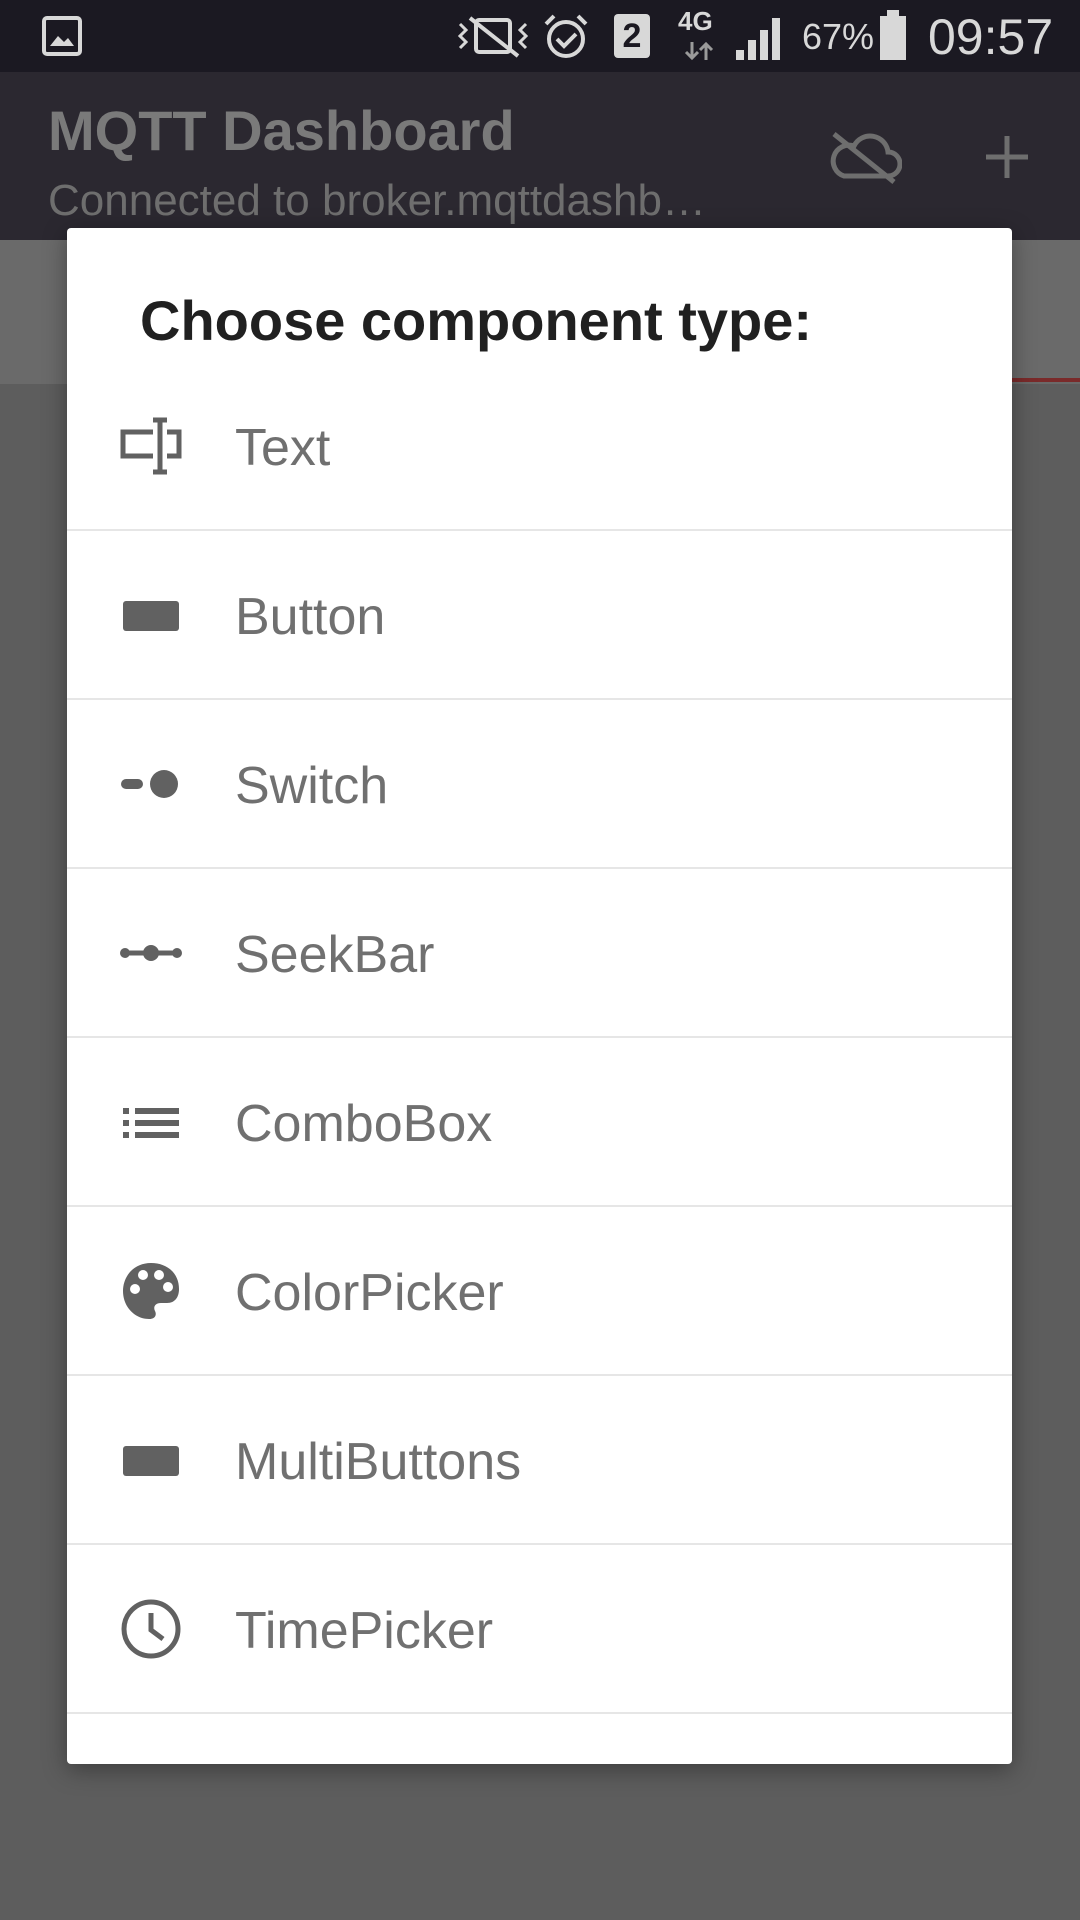 The height and width of the screenshot is (1920, 1080). Describe the element at coordinates (493, 37) in the screenshot. I see `vibrate-mute-icon` at that location.